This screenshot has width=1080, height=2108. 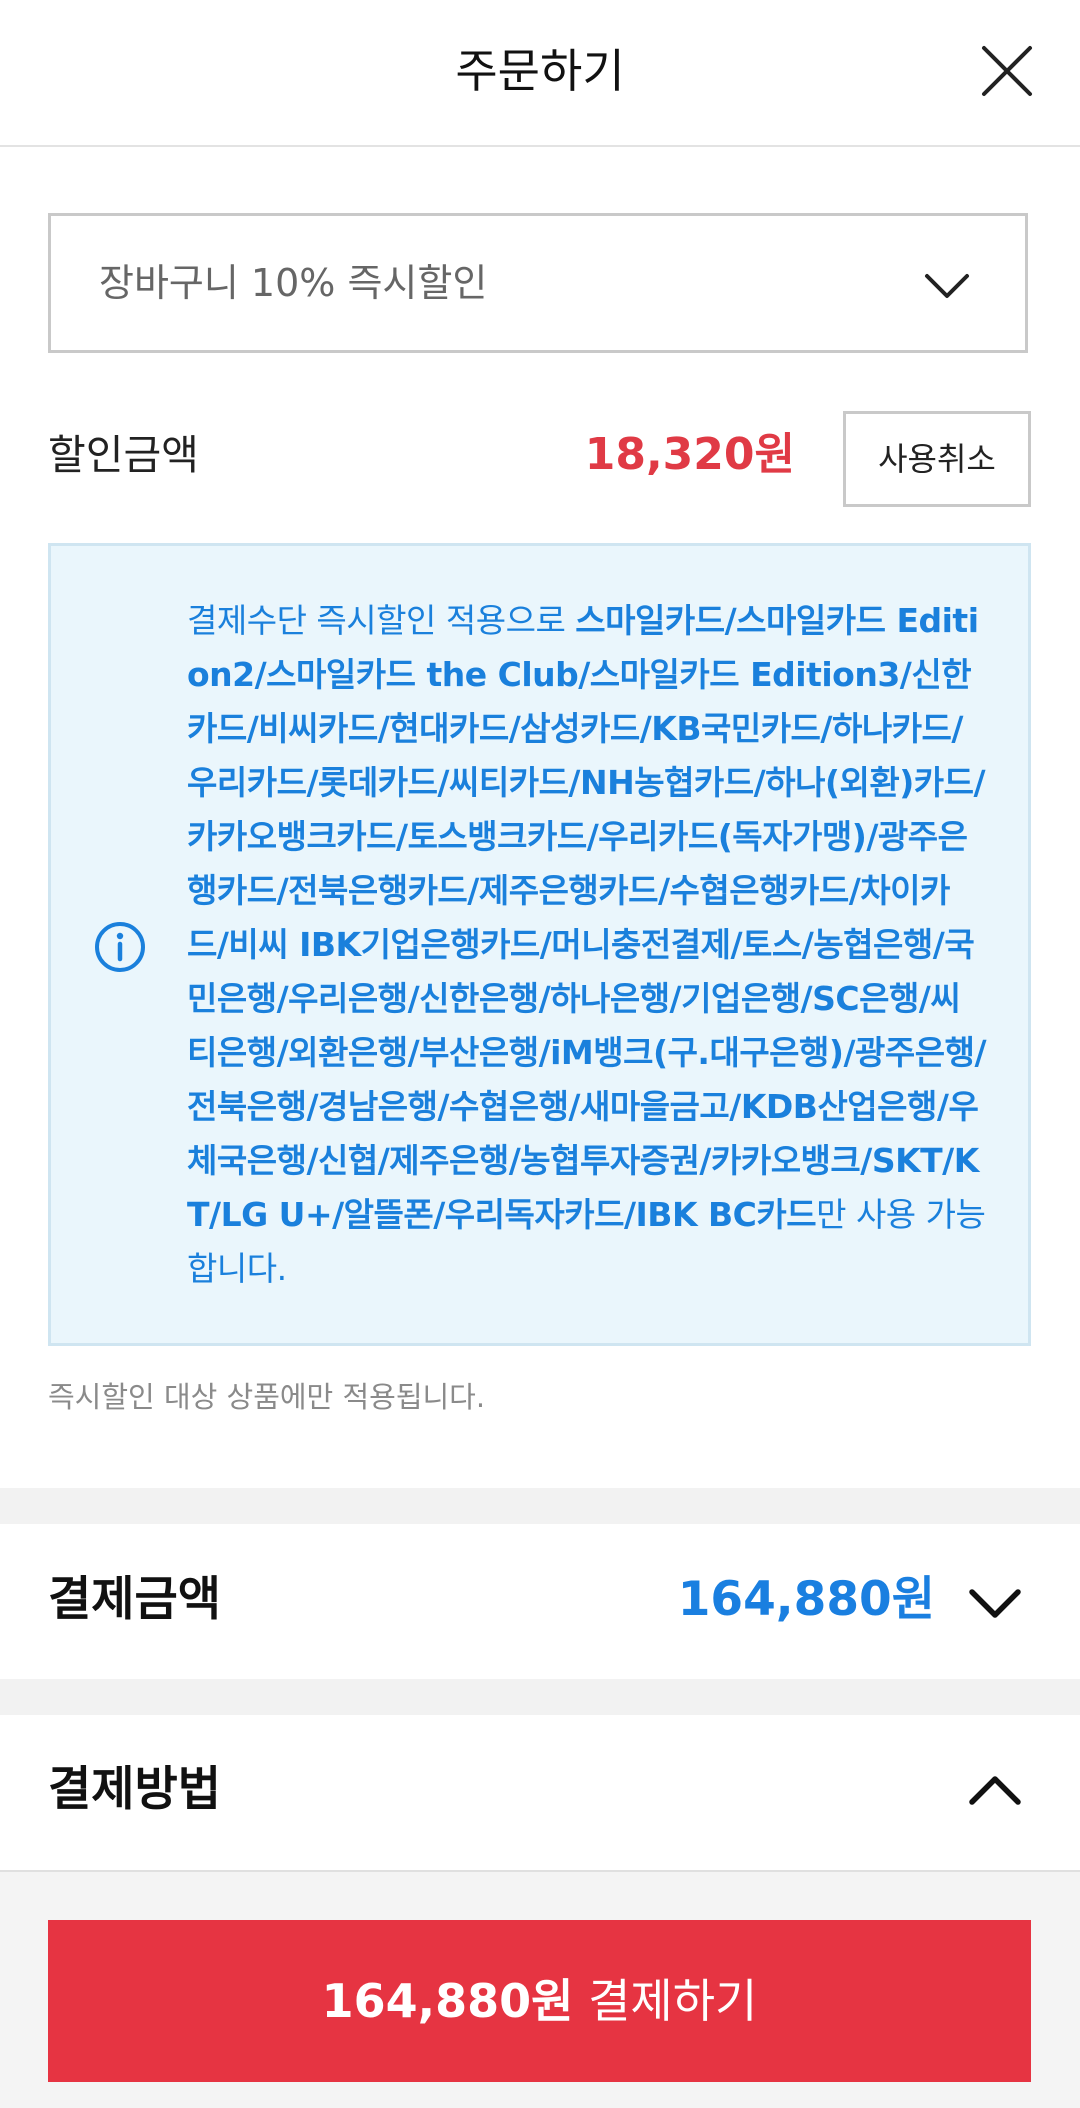 I want to click on close-button, so click(x=1007, y=71).